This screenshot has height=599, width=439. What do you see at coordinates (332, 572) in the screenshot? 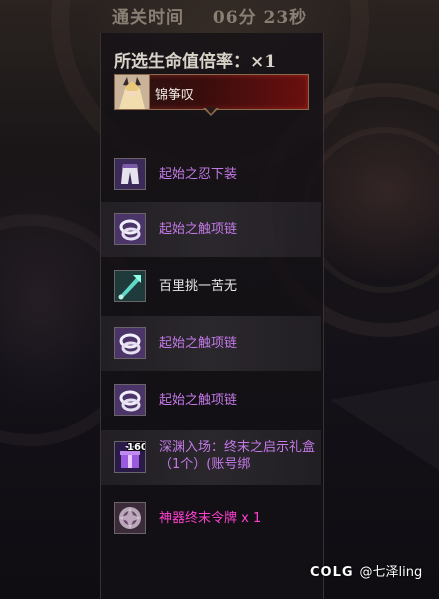
I see `watermark-brand: COLG` at bounding box center [332, 572].